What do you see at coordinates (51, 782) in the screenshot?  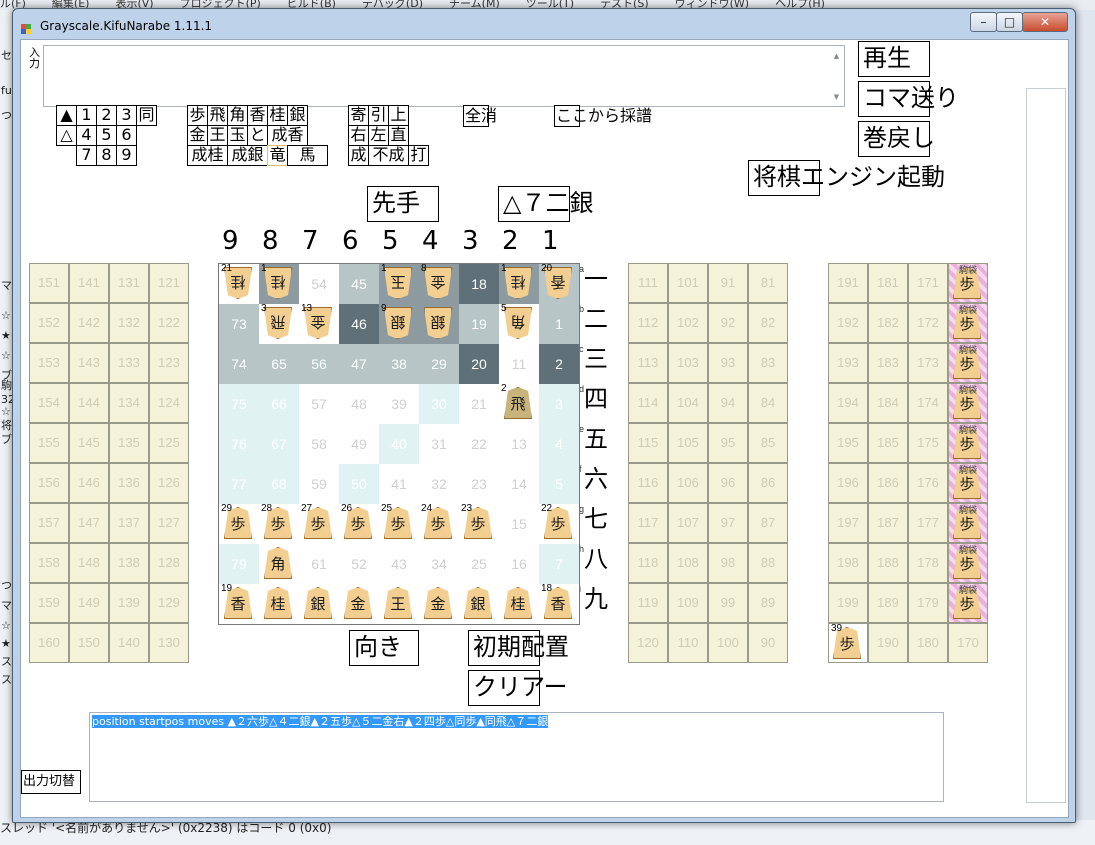 I see `output-switch-button: 出力切替` at bounding box center [51, 782].